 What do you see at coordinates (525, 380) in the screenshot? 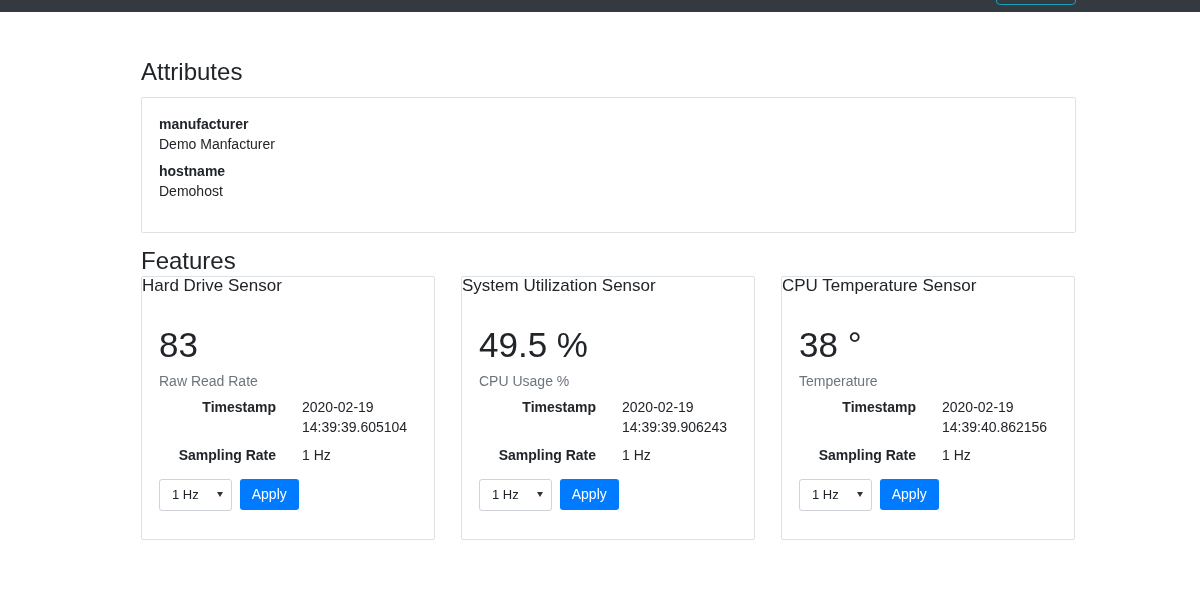
I see `sensor-caption: CPU Usage %` at bounding box center [525, 380].